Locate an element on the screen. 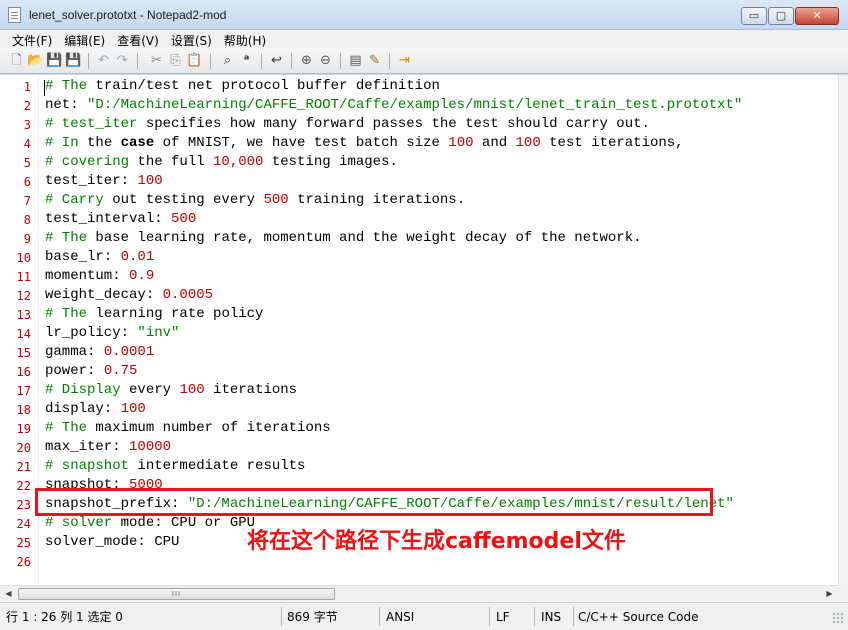 The image size is (848, 630). menu-edit: 编辑(E) is located at coordinates (84, 39).